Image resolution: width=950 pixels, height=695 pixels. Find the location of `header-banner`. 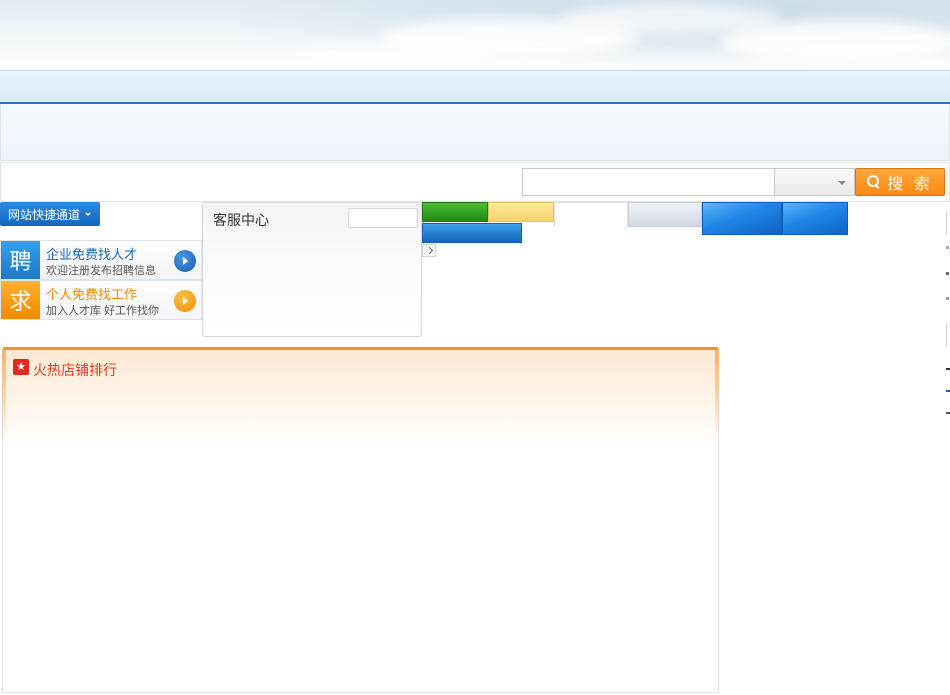

header-banner is located at coordinates (475, 35).